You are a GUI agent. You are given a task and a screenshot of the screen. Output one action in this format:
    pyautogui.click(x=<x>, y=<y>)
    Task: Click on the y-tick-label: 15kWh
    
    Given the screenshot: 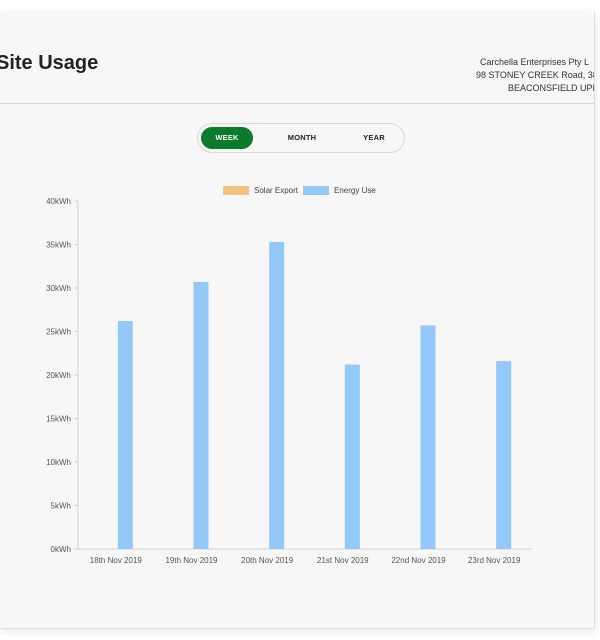 What is the action you would take?
    pyautogui.click(x=58, y=419)
    